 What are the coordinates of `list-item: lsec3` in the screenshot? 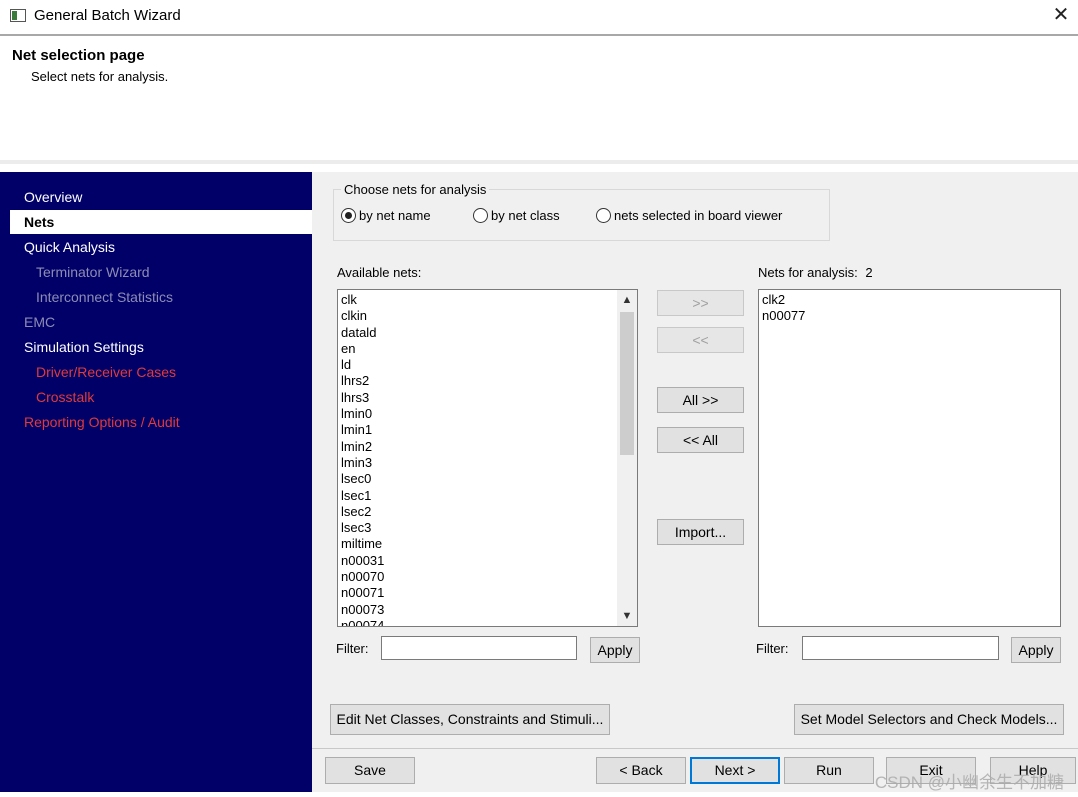 It's located at (487, 528).